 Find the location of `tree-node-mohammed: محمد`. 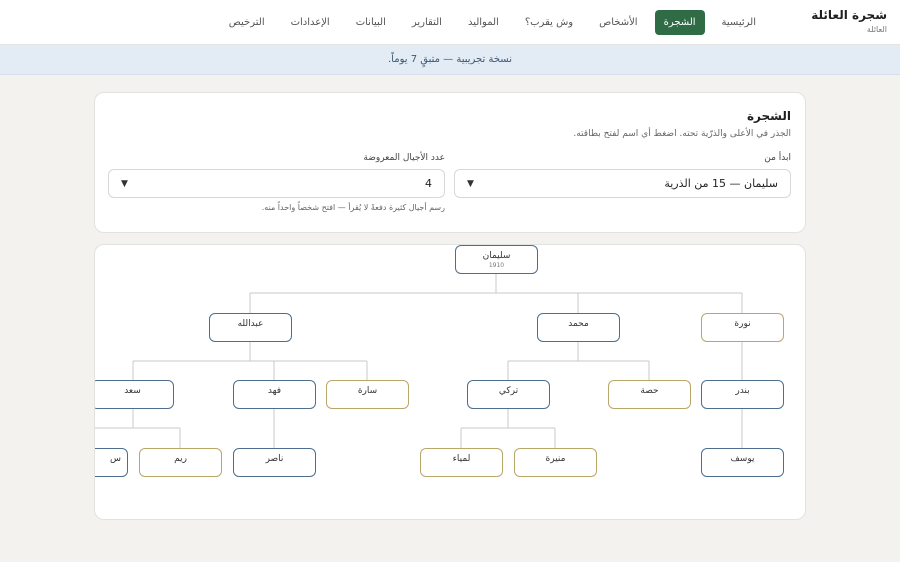

tree-node-mohammed: محمد is located at coordinates (578, 327).